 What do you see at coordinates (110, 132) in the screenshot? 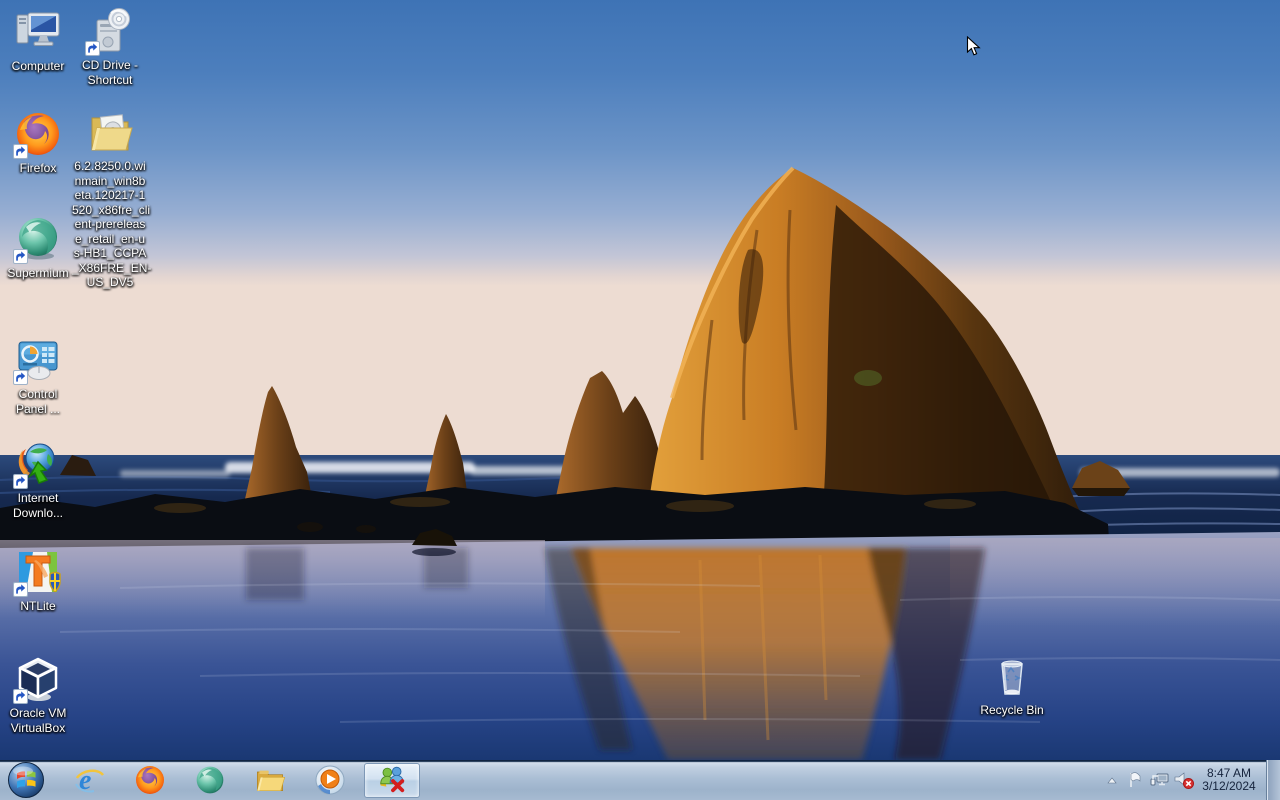
I see `open-folder-icon` at bounding box center [110, 132].